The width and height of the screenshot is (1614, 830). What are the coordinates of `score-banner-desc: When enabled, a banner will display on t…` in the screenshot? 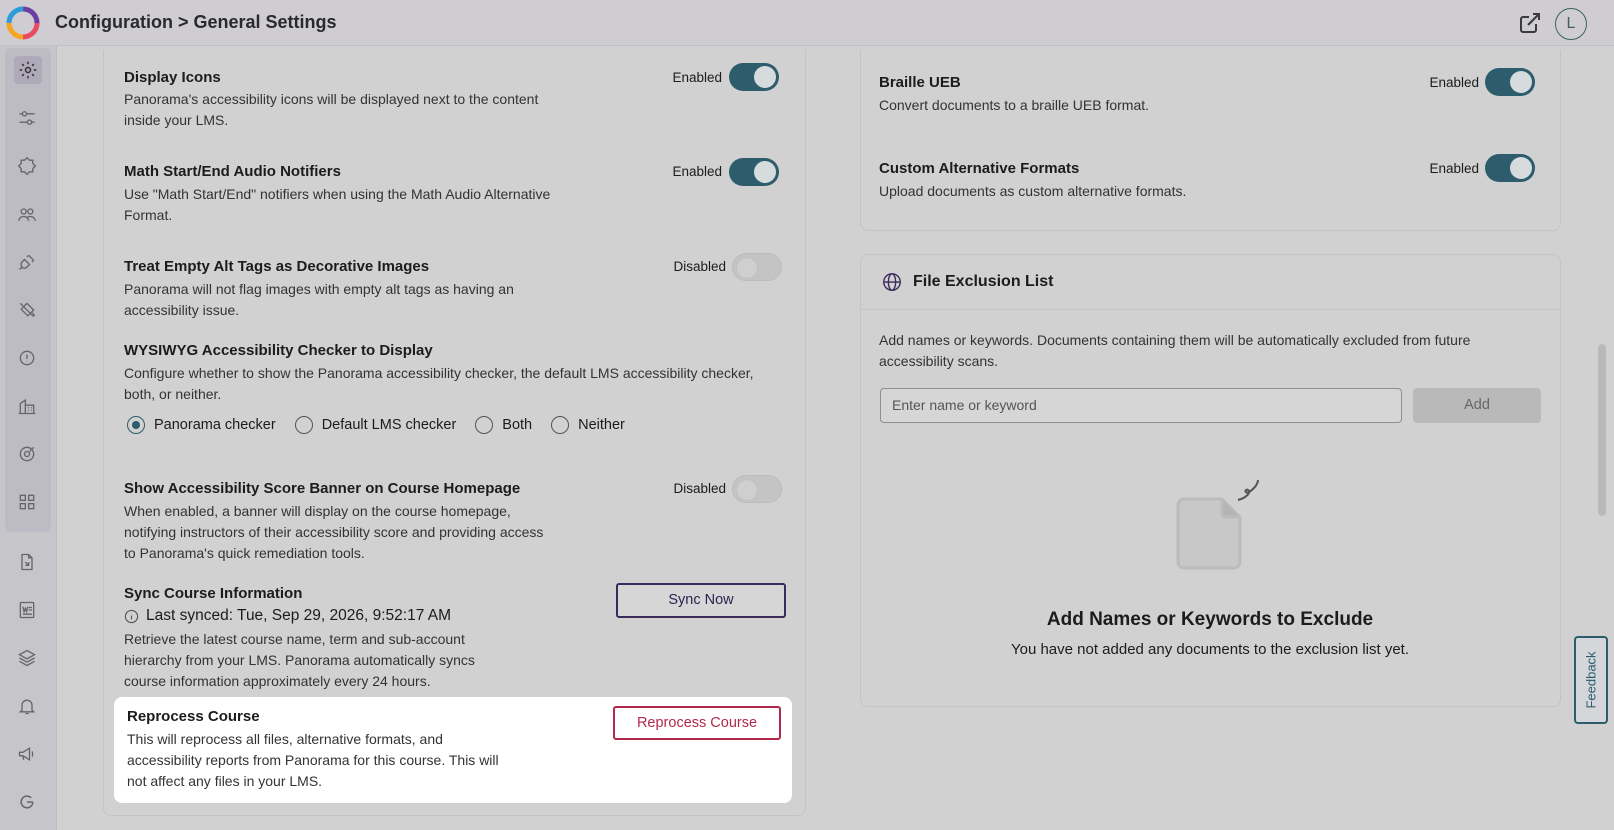 It's located at (317, 511).